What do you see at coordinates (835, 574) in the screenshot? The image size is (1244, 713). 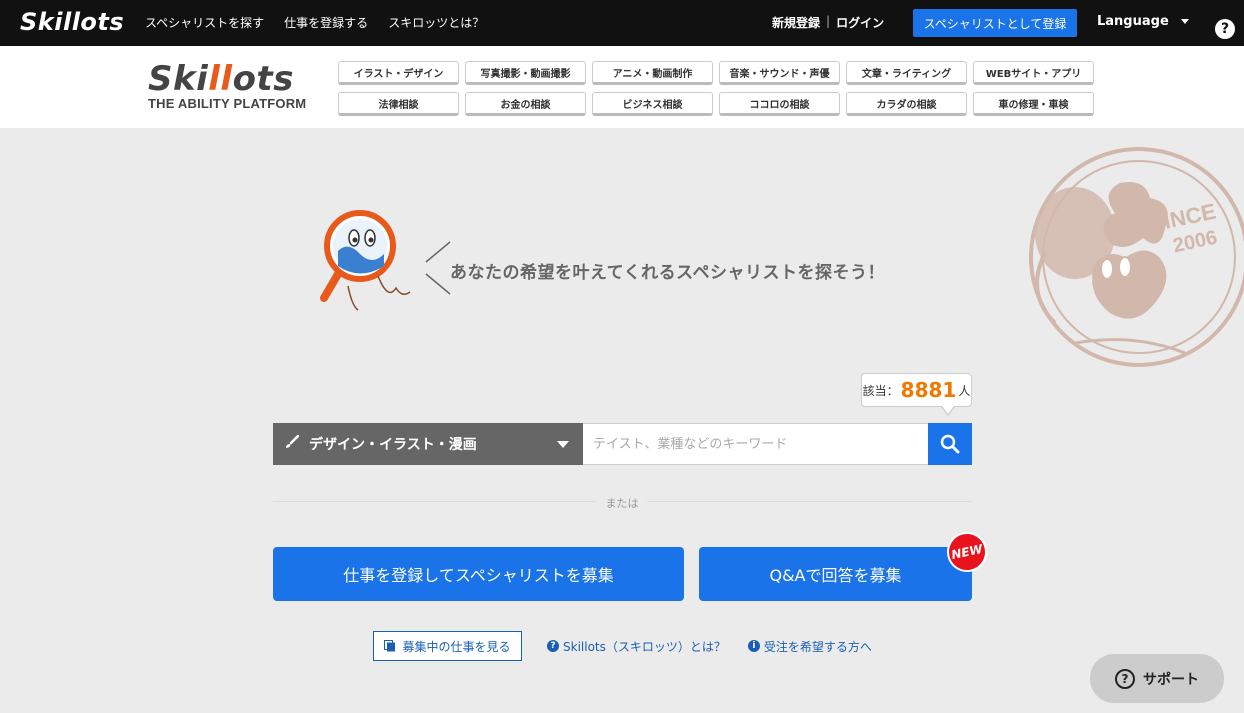 I see `qa-button: Q&Aで回答を募集` at bounding box center [835, 574].